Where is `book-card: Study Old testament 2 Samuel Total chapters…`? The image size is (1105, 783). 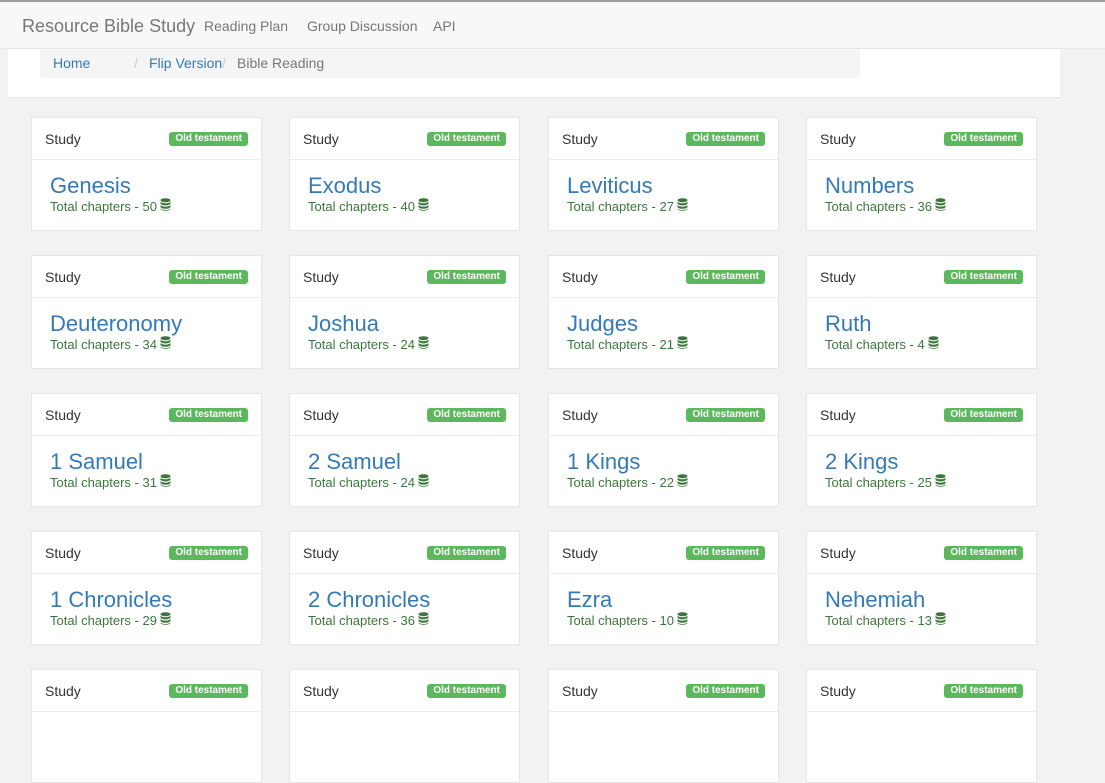
book-card: Study Old testament 2 Samuel Total chapters… is located at coordinates (404, 450).